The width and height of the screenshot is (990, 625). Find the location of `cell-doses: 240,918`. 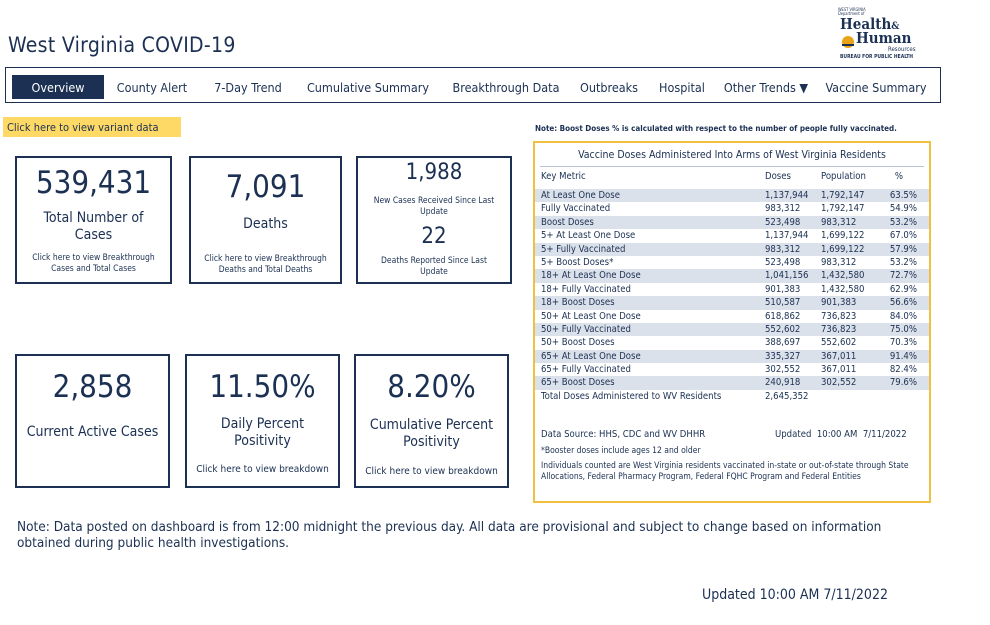

cell-doses: 240,918 is located at coordinates (783, 383).